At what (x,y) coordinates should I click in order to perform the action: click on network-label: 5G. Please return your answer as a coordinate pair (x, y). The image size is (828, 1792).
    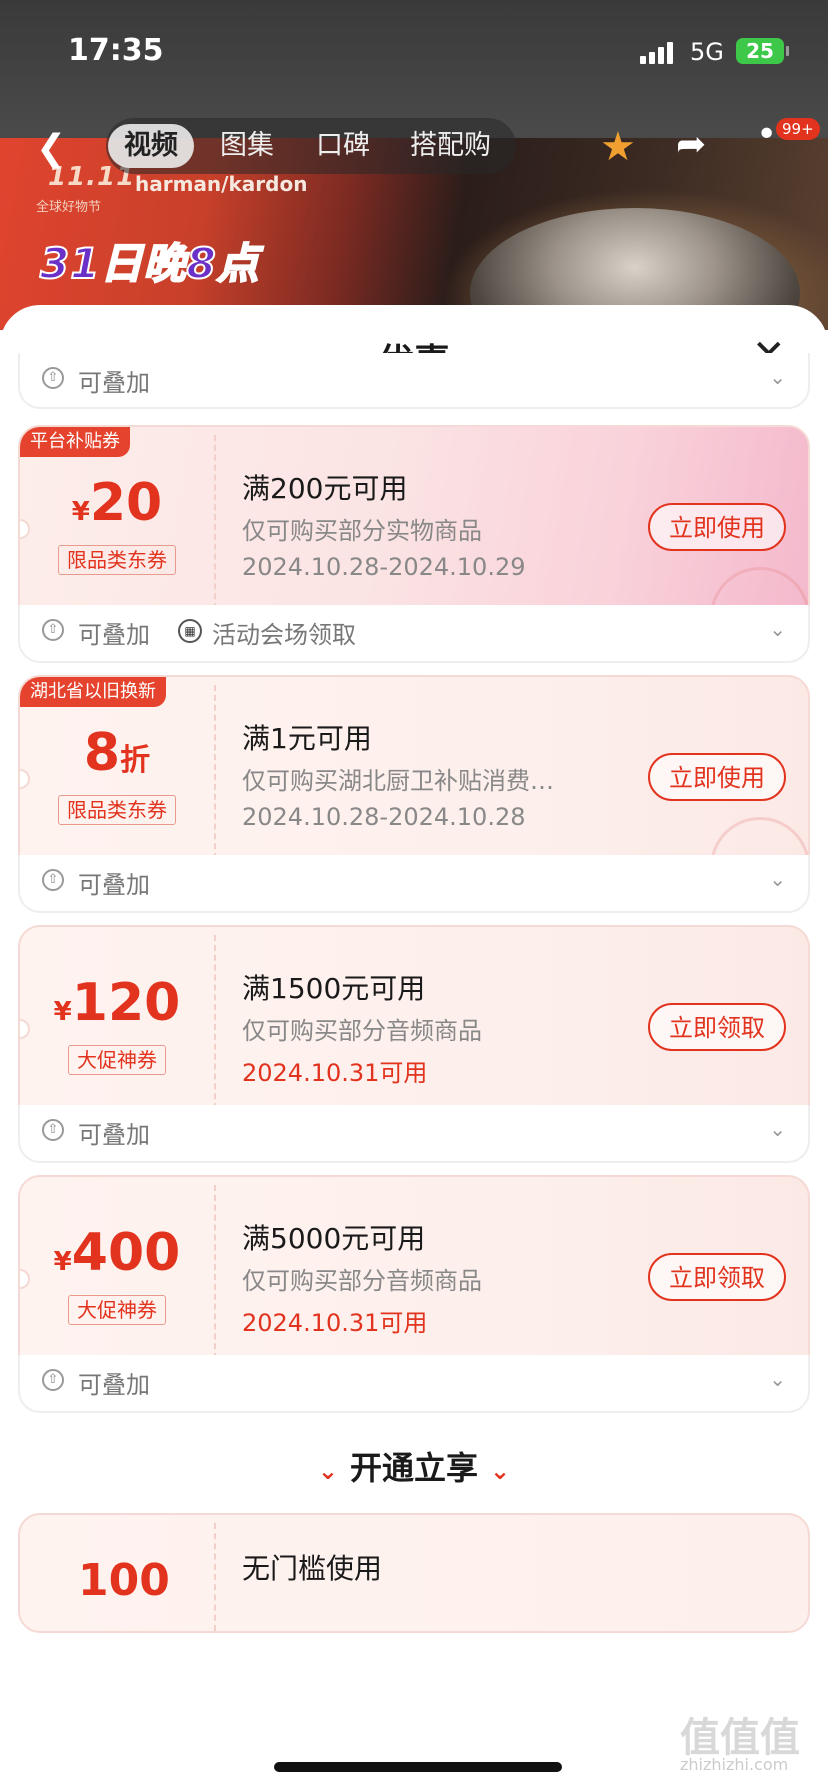
    Looking at the image, I should click on (707, 52).